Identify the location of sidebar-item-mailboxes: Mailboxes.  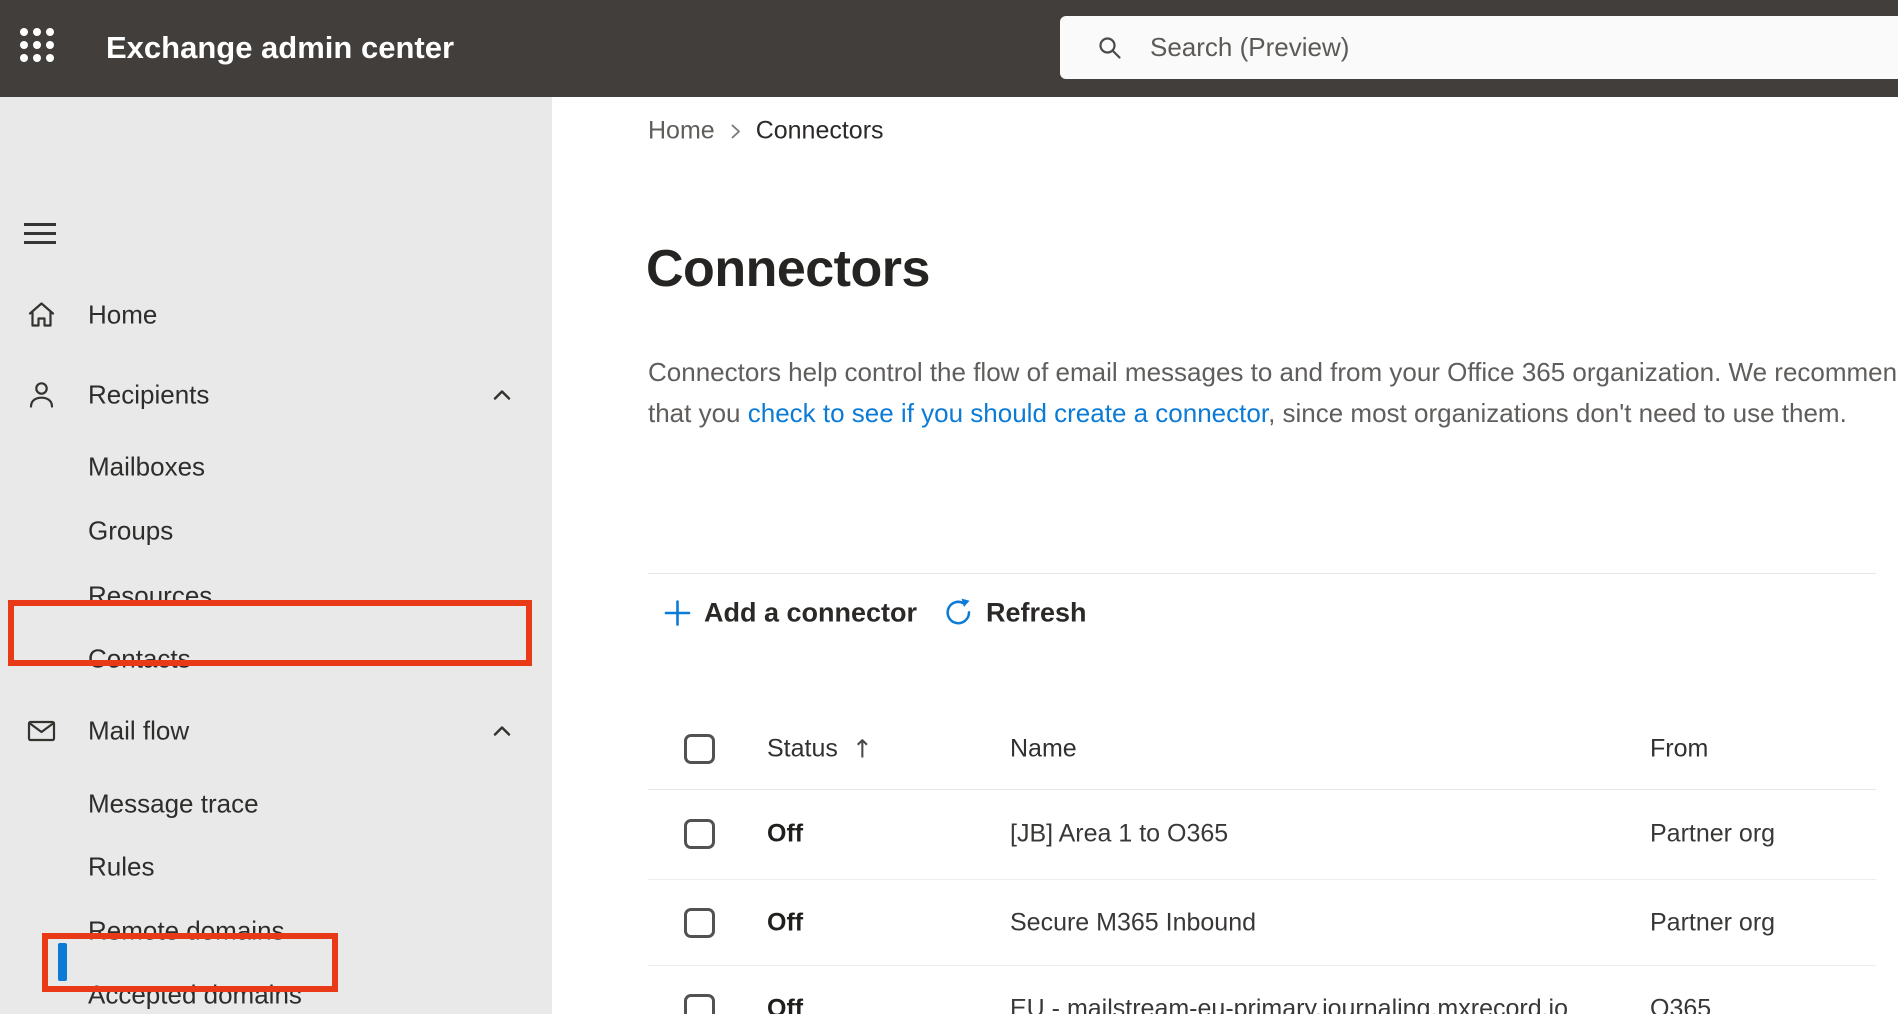
(276, 467).